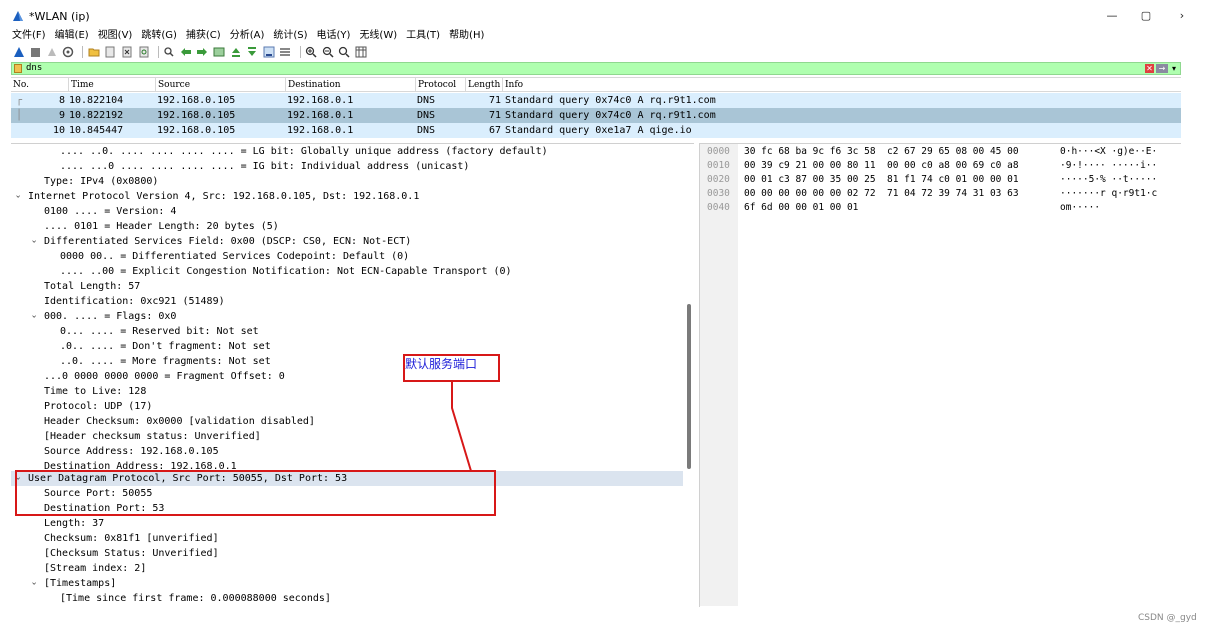  What do you see at coordinates (1174, 68) in the screenshot?
I see `filter-history-dropdown-icon: ▾` at bounding box center [1174, 68].